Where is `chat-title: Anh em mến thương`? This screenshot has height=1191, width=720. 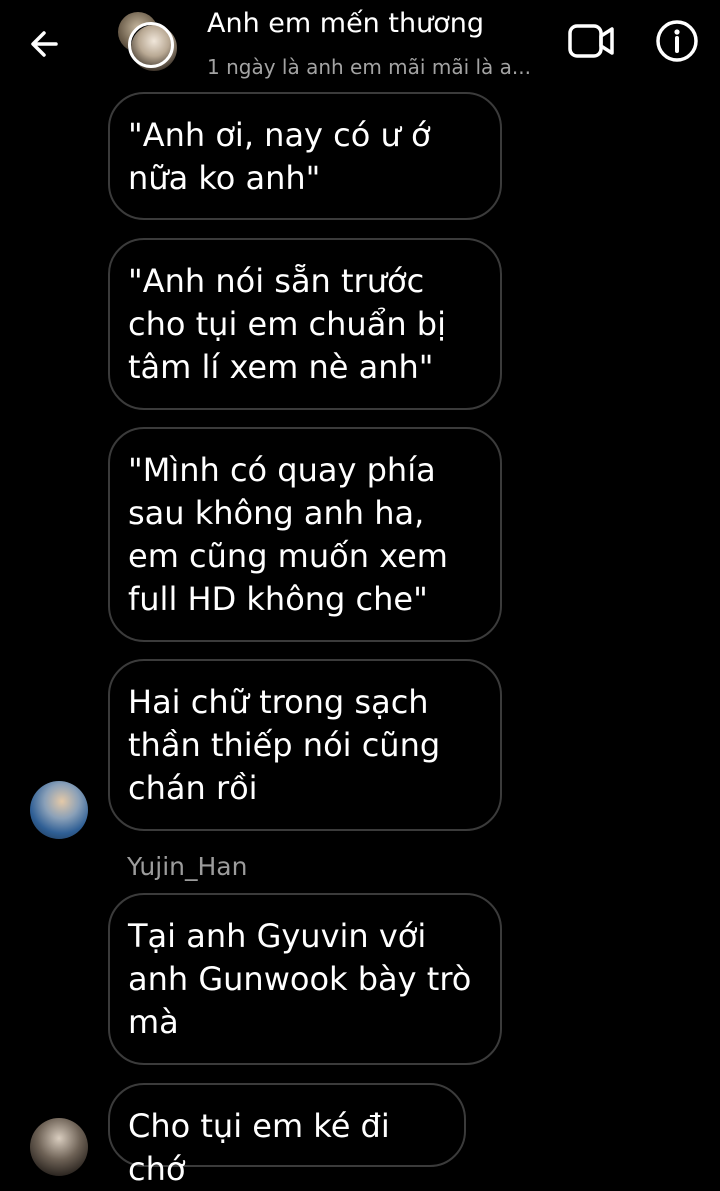
chat-title: Anh em mến thương is located at coordinates (345, 23).